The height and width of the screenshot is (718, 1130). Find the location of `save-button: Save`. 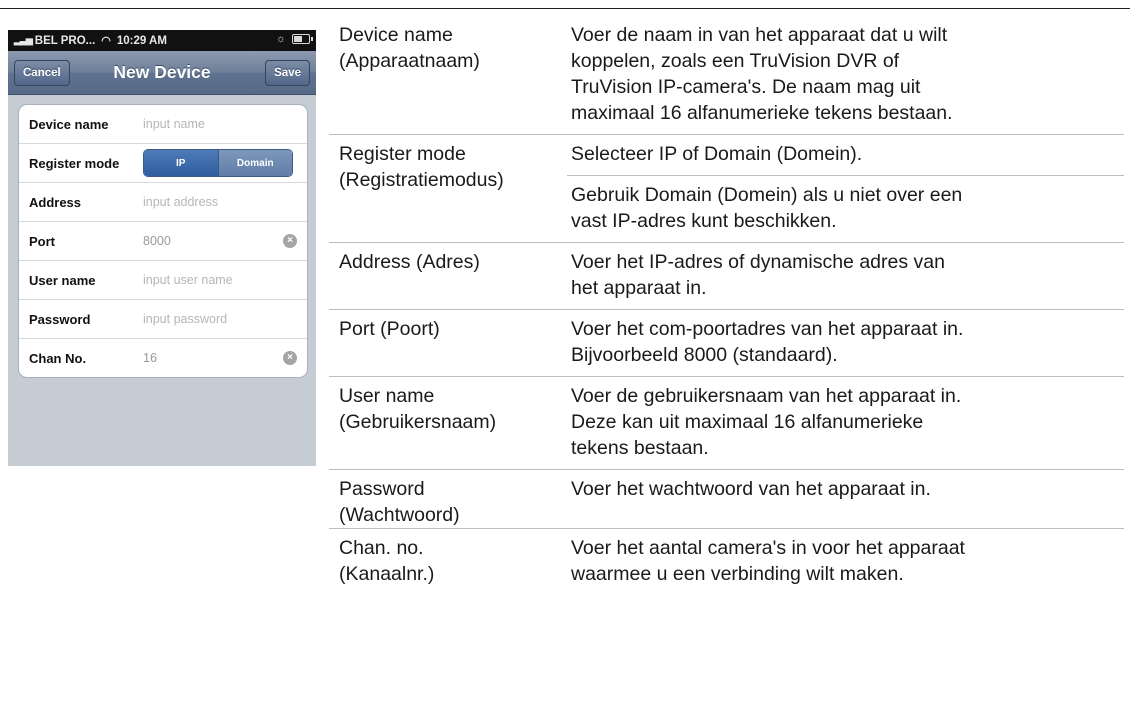

save-button: Save is located at coordinates (287, 73).